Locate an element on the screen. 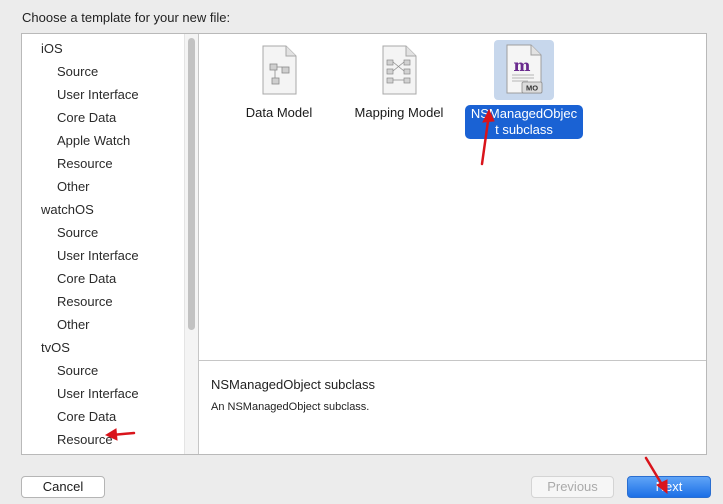 The image size is (723, 504). next-button: Next is located at coordinates (669, 487).